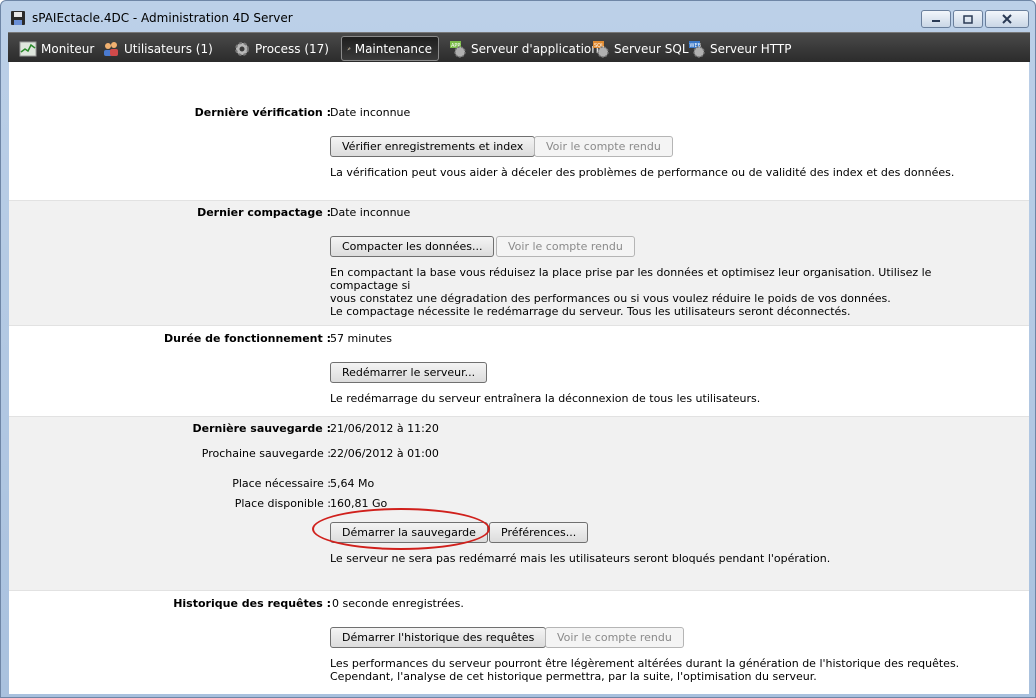 The width and height of the screenshot is (1036, 698). I want to click on gear-icon, so click(242, 48).